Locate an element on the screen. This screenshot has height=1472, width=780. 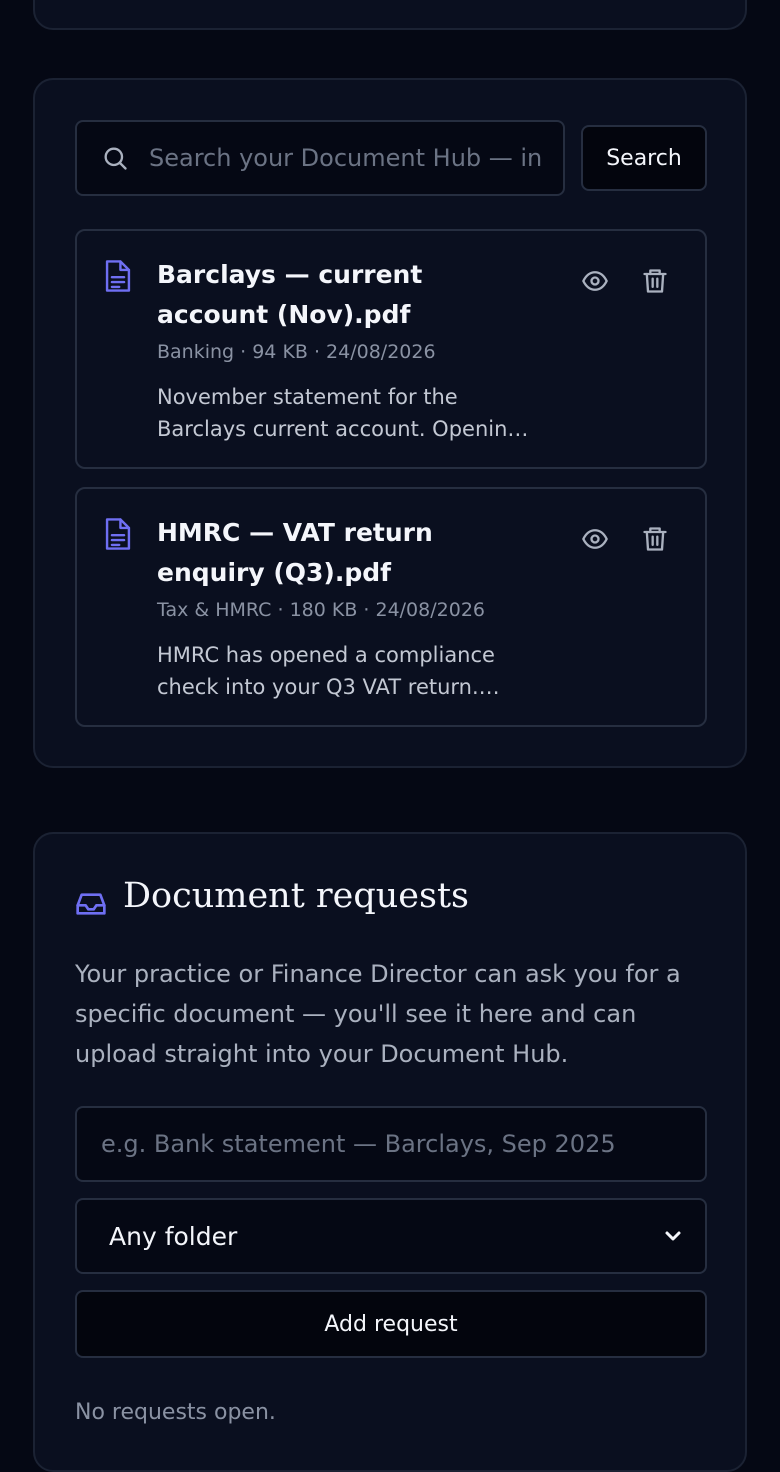
add-request-button: Add request is located at coordinates (391, 1324).